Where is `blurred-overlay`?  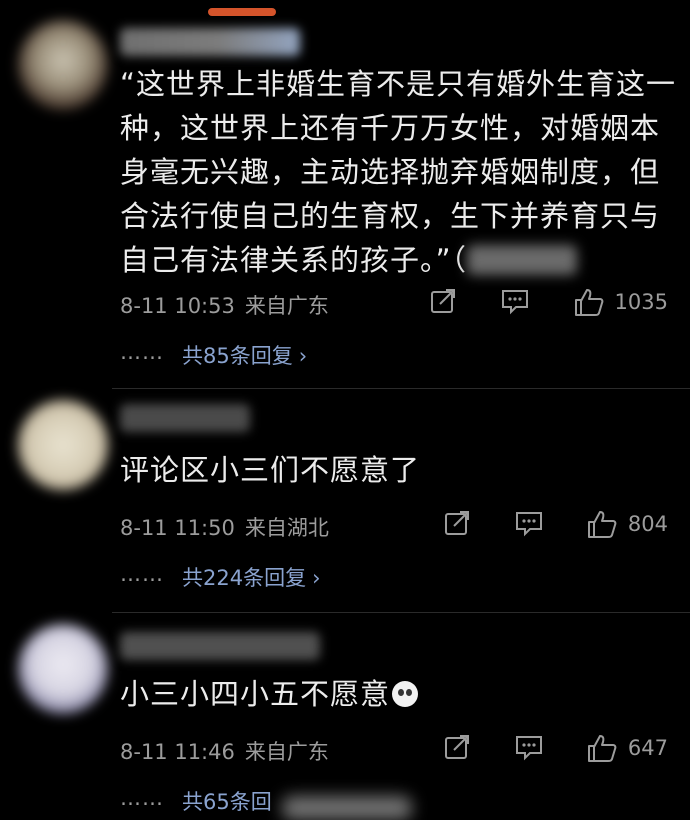 blurred-overlay is located at coordinates (347, 808).